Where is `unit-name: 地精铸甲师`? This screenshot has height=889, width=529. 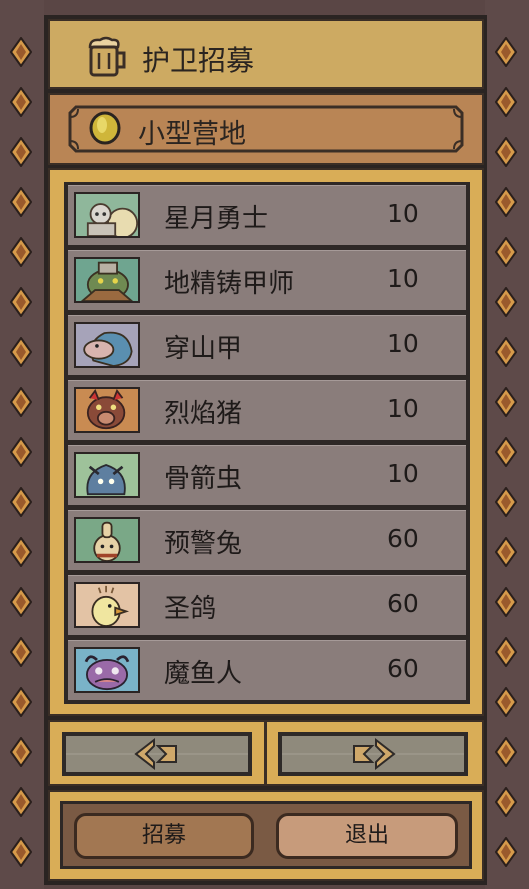 unit-name: 地精铸甲师 is located at coordinates (229, 284).